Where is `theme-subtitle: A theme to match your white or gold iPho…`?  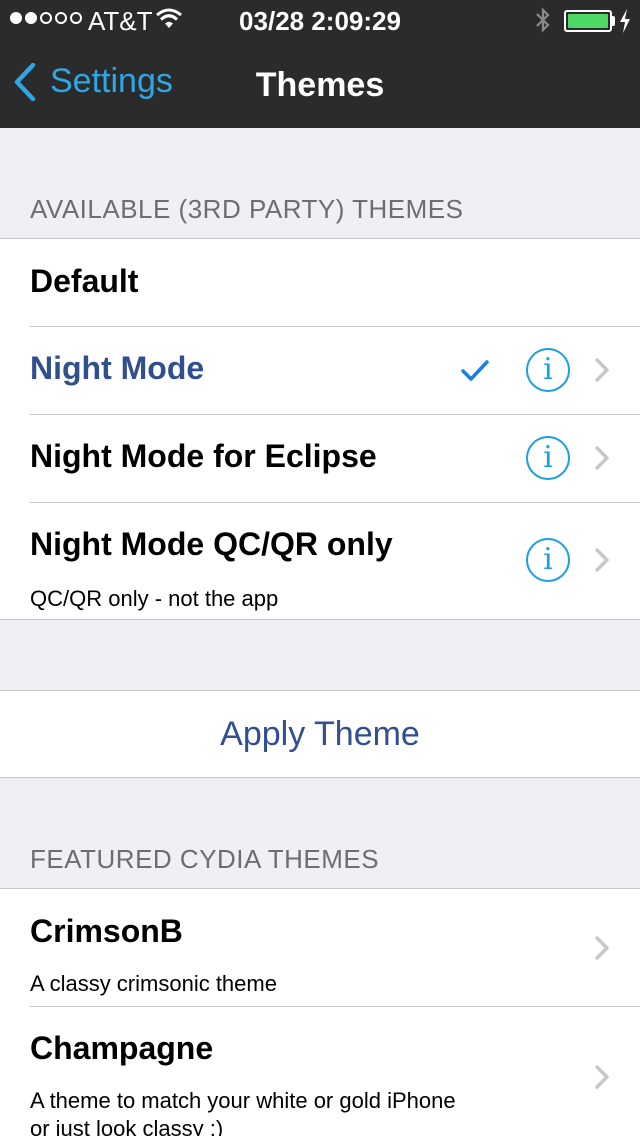 theme-subtitle: A theme to match your white or gold iPho… is located at coordinates (243, 1100).